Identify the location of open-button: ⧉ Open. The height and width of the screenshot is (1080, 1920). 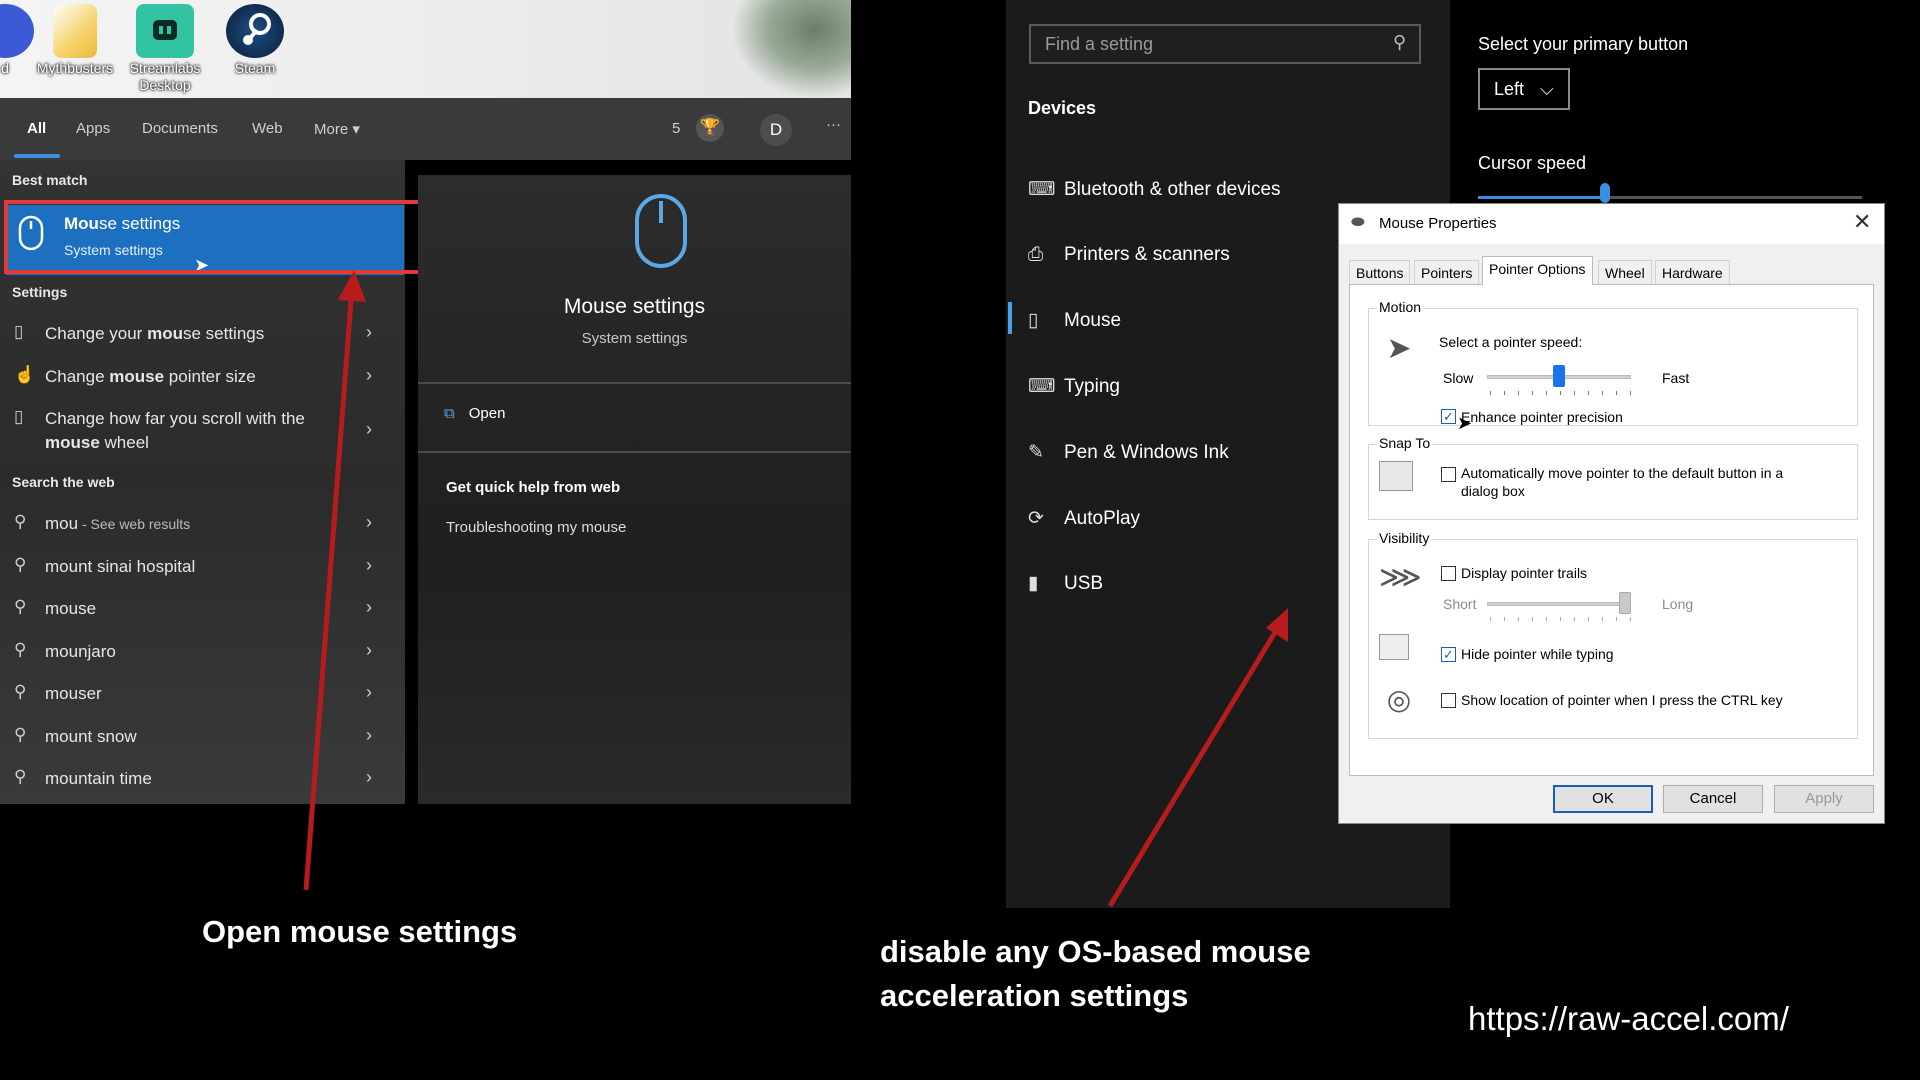
(474, 413).